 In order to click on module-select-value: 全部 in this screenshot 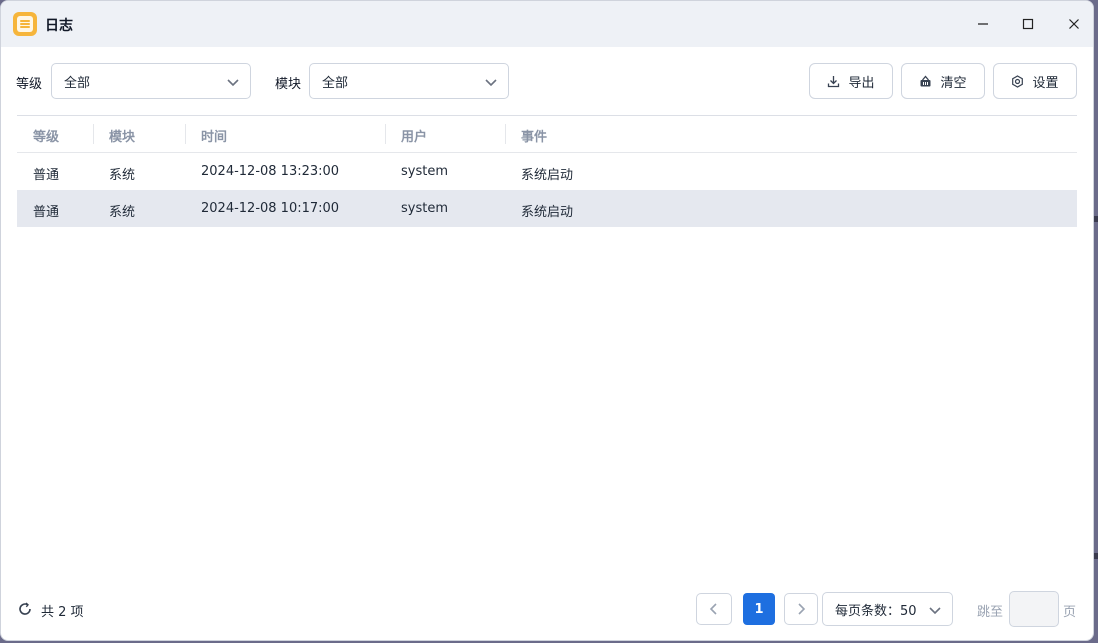, I will do `click(335, 83)`.